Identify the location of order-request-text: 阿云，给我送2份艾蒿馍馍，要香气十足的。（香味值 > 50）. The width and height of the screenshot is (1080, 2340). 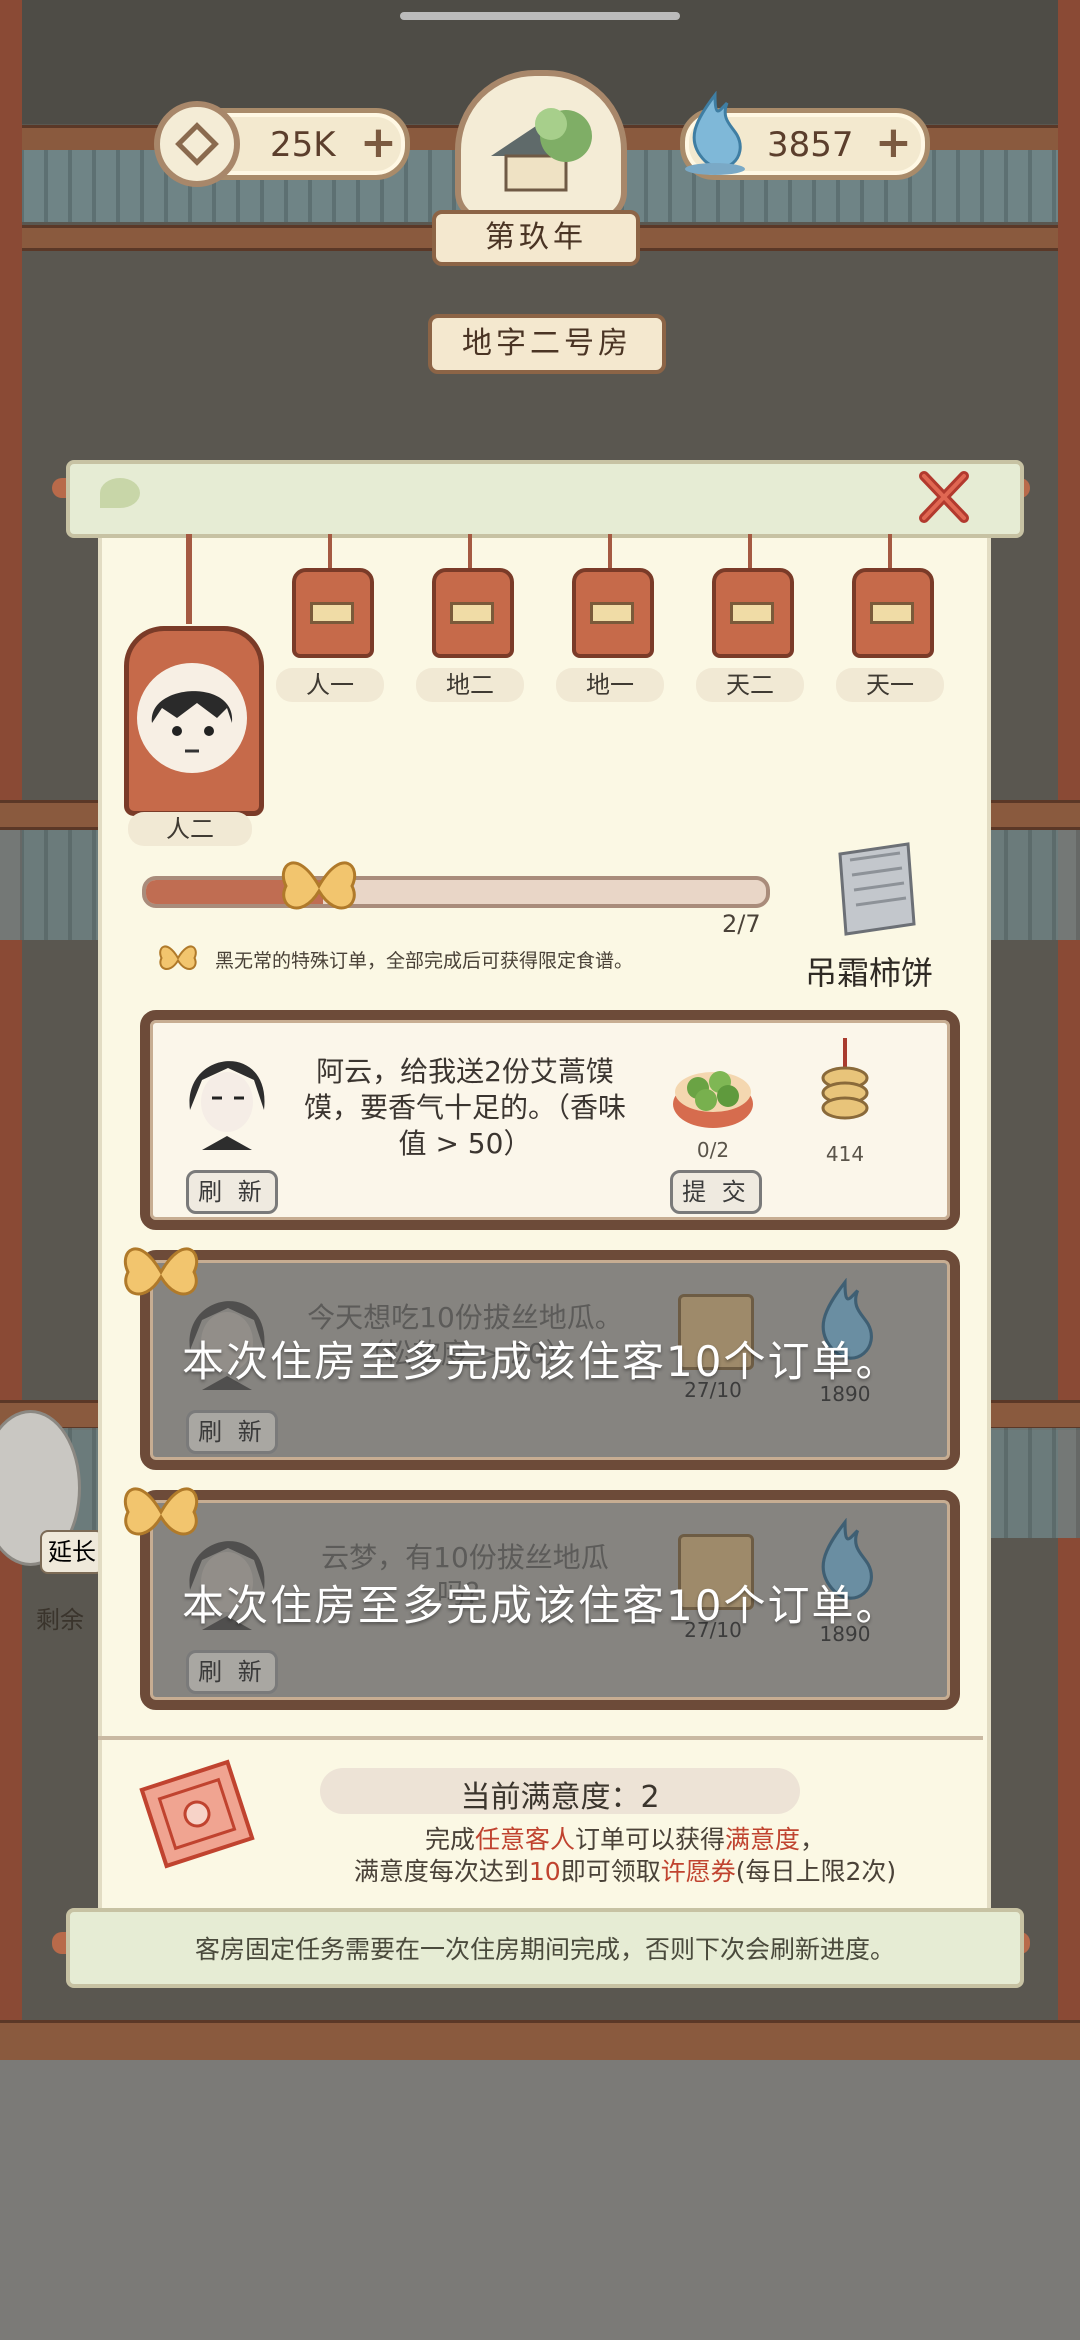
(464, 1107).